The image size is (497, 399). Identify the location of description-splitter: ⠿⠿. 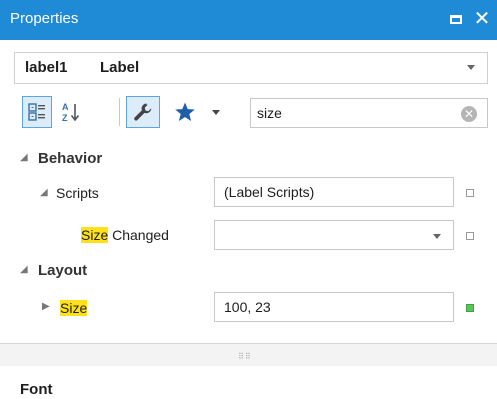
(248, 355).